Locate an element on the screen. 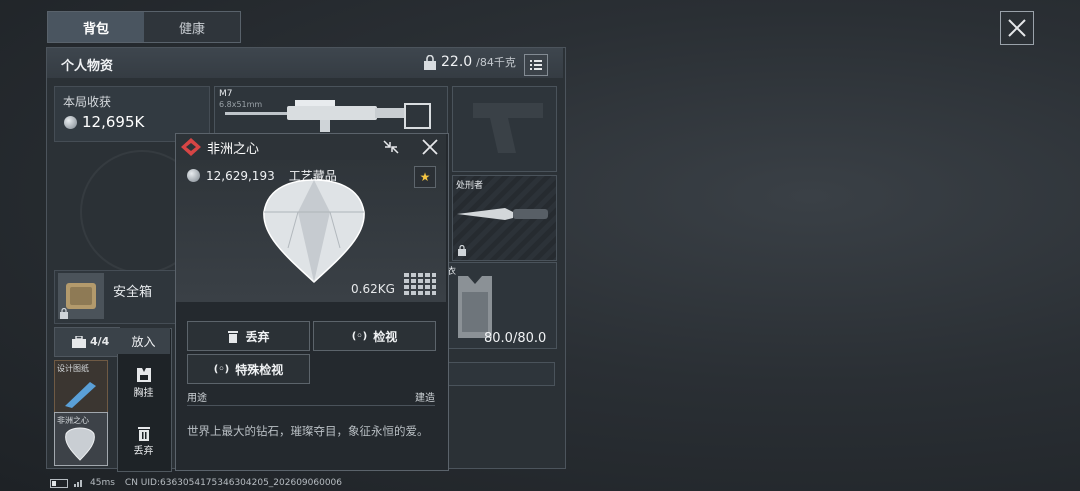 This screenshot has width=1080, height=491. empty-slot-bar is located at coordinates (500, 374).